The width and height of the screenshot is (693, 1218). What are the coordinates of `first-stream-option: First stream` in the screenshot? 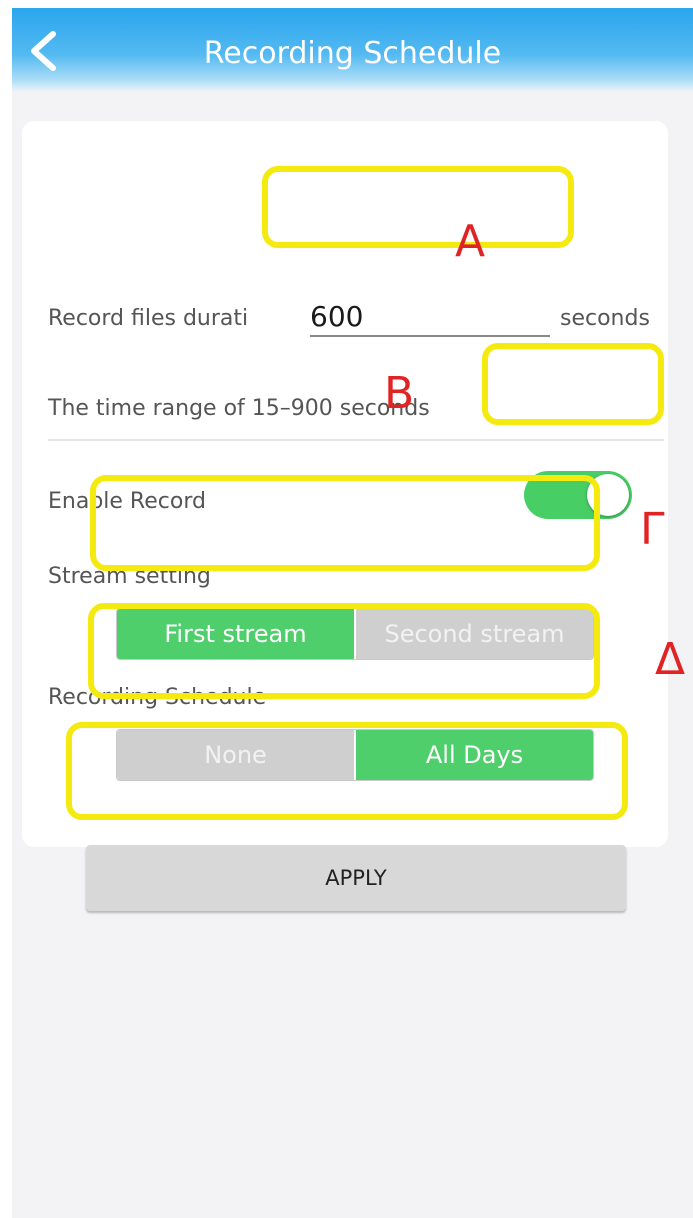 It's located at (235, 634).